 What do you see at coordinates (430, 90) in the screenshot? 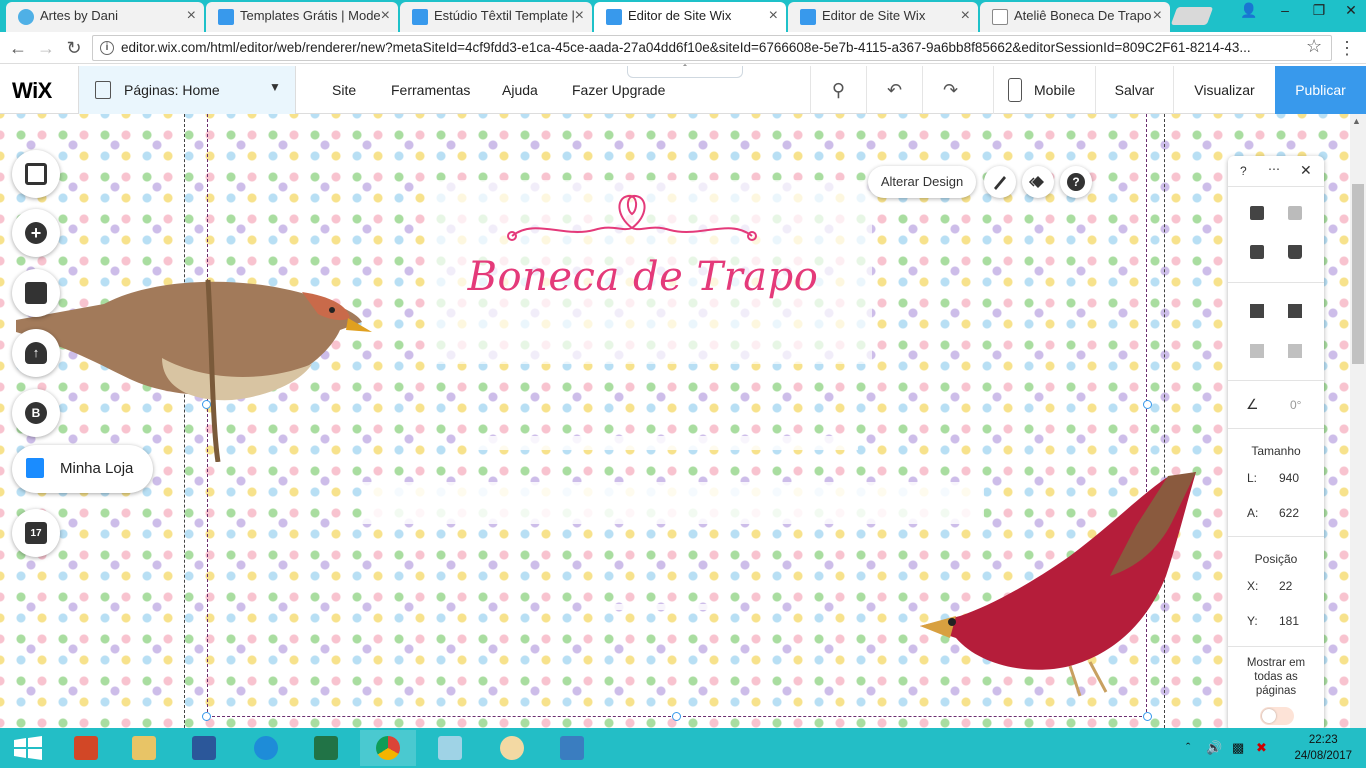
I see `menu-tools: Ferramentas` at bounding box center [430, 90].